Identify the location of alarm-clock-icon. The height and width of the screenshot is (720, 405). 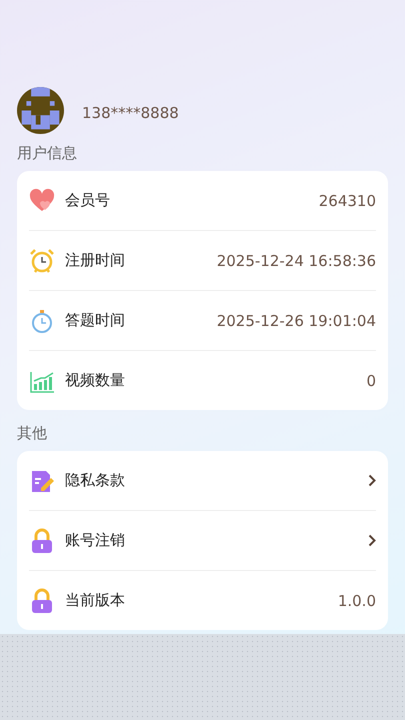
(42, 261).